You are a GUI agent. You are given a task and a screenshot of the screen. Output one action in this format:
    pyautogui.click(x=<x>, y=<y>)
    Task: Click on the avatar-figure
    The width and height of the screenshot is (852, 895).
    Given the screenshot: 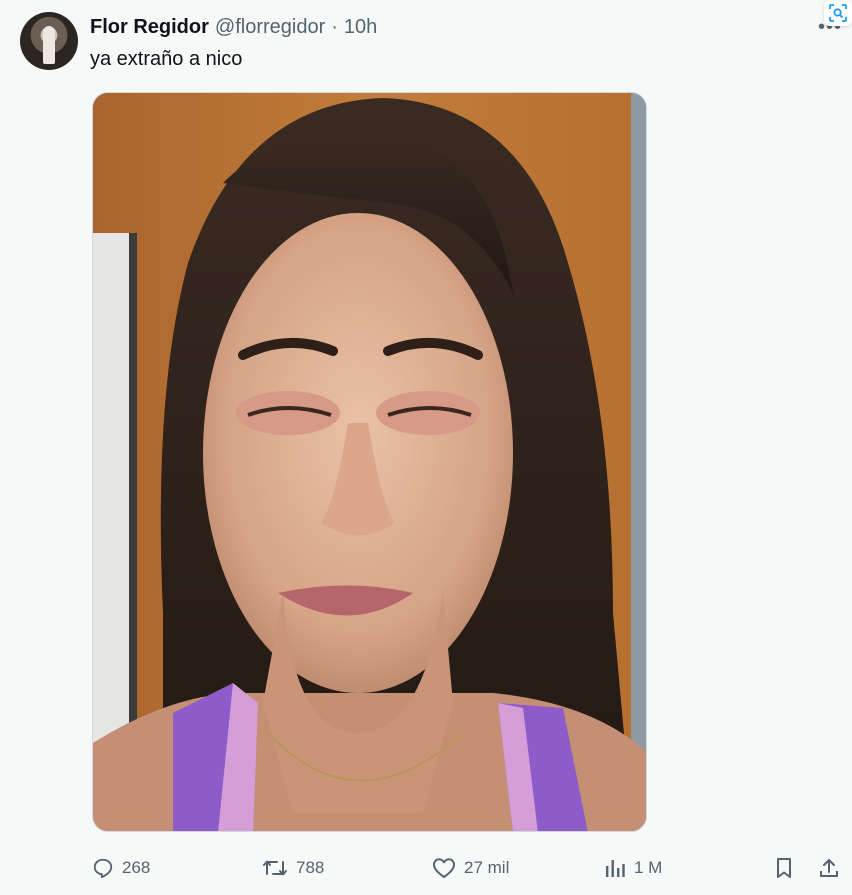 What is the action you would take?
    pyautogui.click(x=49, y=45)
    